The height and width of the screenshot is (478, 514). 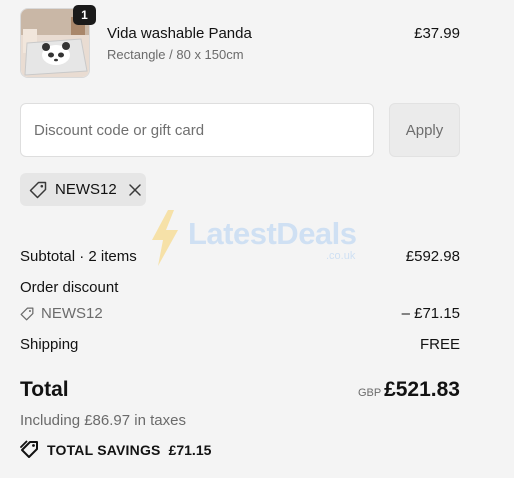 What do you see at coordinates (179, 33) in the screenshot?
I see `product-name: Vida washable Panda` at bounding box center [179, 33].